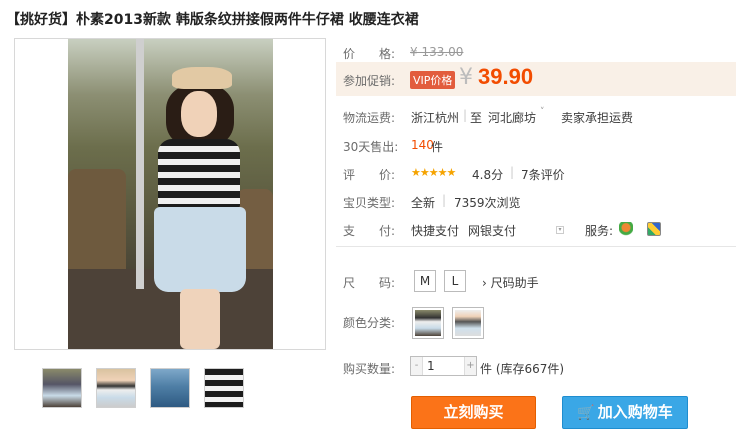  What do you see at coordinates (635, 412) in the screenshot?
I see `add-to-cart-label: 加入购物车` at bounding box center [635, 412].